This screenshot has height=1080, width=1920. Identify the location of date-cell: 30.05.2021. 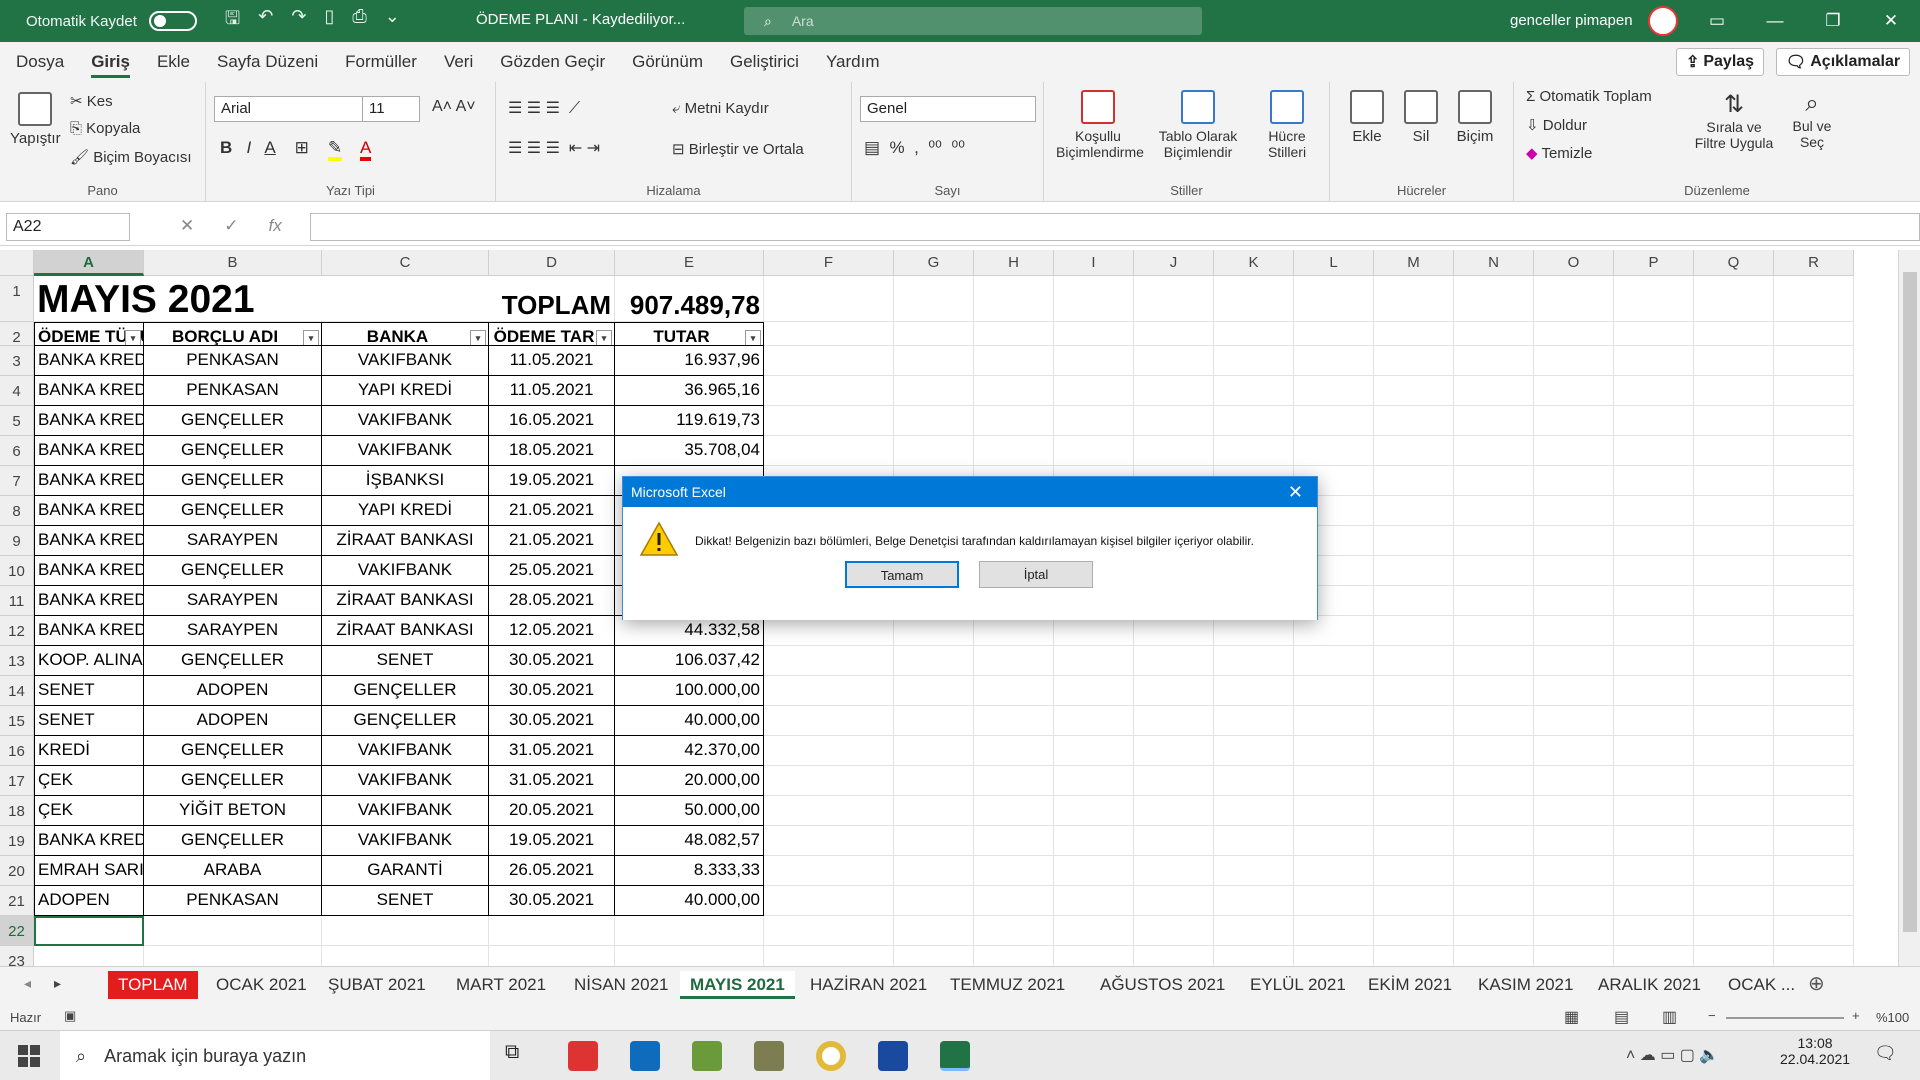
(552, 901).